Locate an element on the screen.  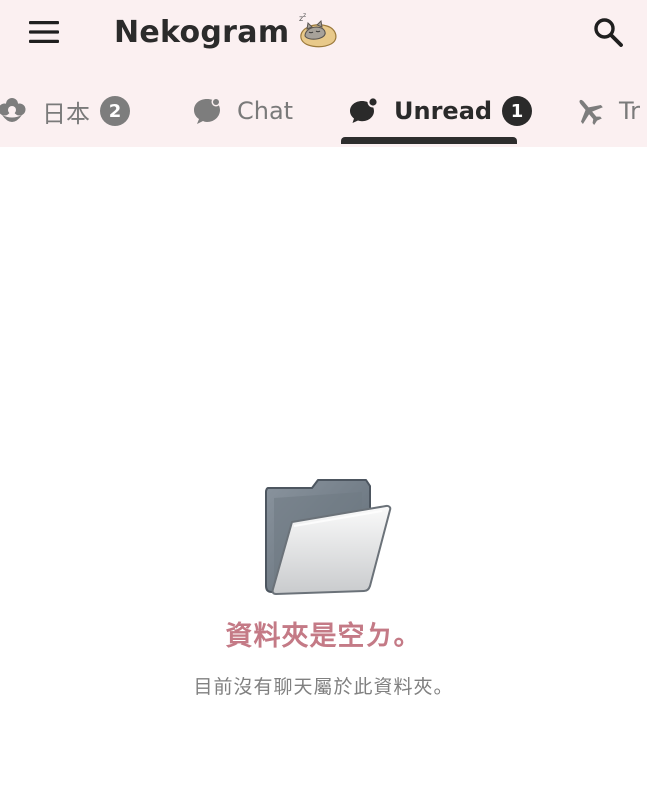
tab-japan: 日本 2 is located at coordinates (65, 111).